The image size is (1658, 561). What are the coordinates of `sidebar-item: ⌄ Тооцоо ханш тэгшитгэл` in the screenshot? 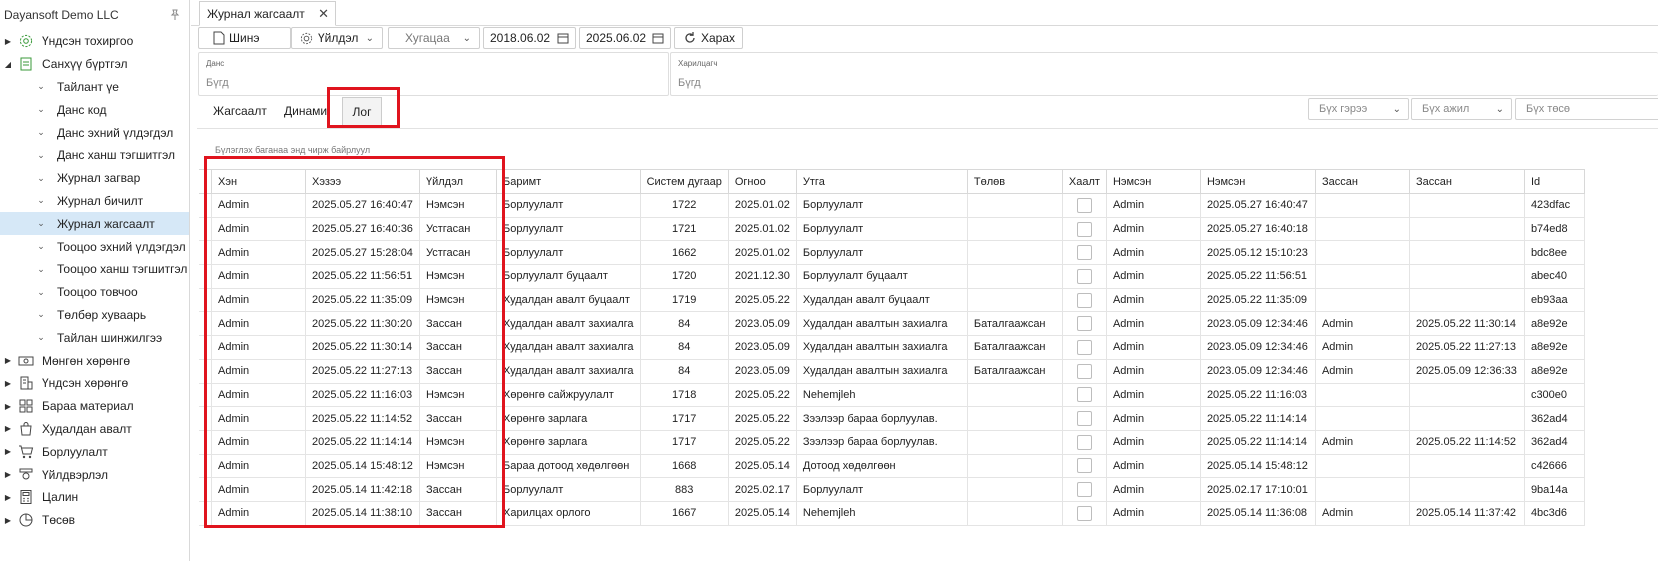 It's located at (94, 269).